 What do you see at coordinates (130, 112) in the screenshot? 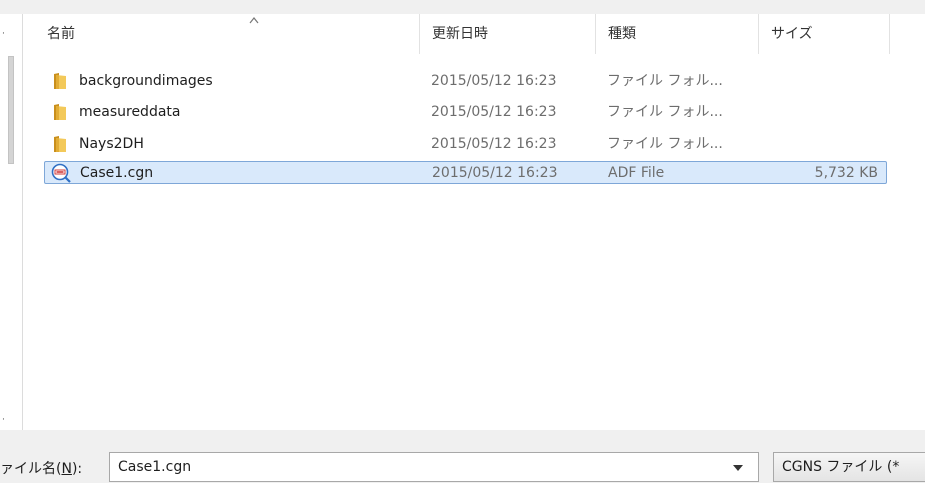
I see `file-name: measureddata` at bounding box center [130, 112].